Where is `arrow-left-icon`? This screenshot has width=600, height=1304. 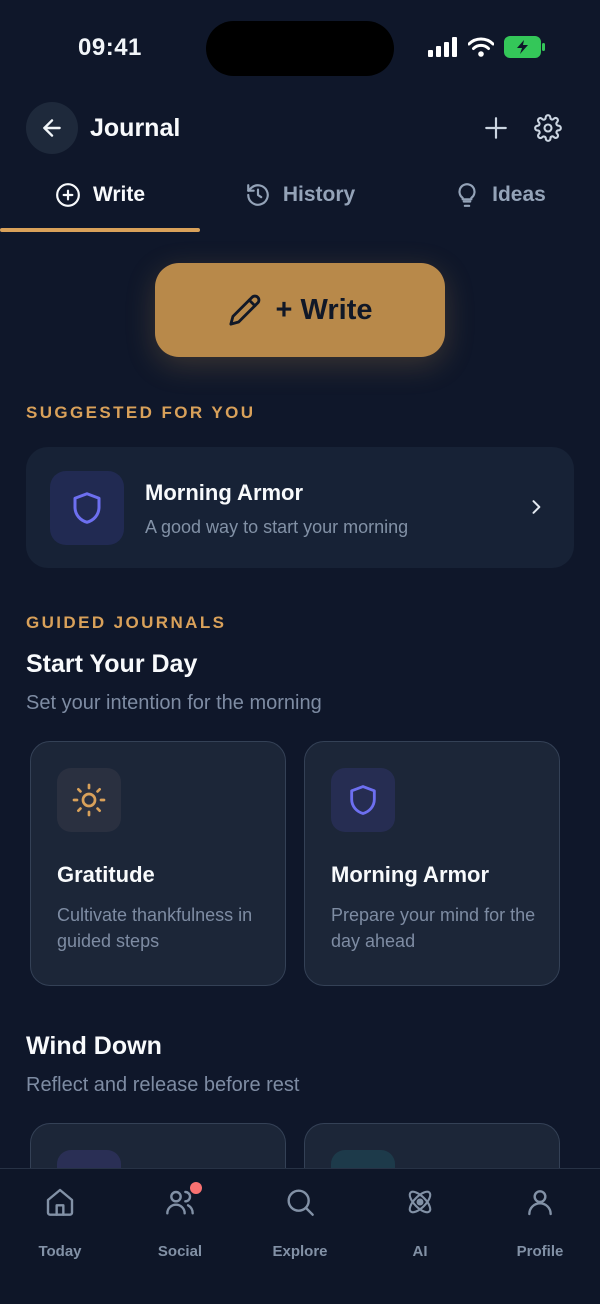 arrow-left-icon is located at coordinates (52, 128).